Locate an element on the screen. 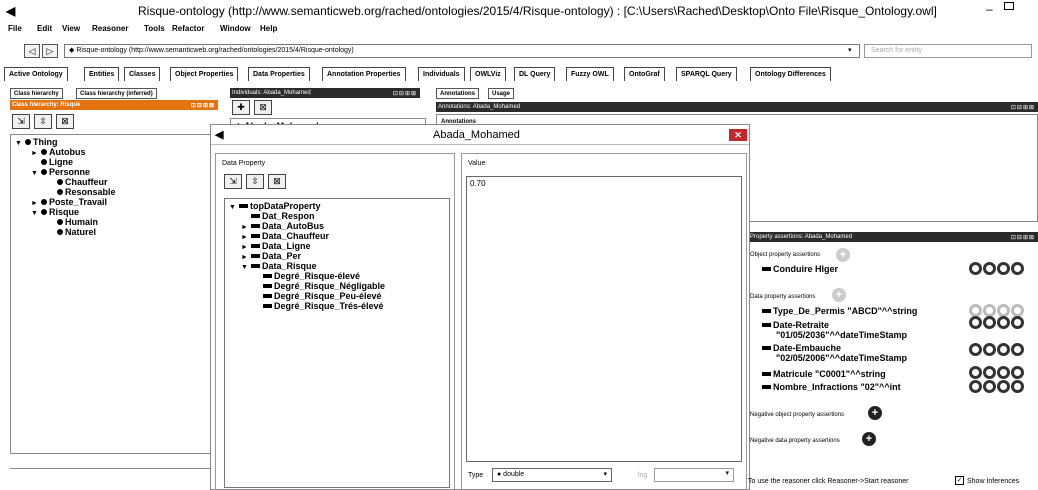  assertion-item: Conduire Hlger is located at coordinates (800, 269).